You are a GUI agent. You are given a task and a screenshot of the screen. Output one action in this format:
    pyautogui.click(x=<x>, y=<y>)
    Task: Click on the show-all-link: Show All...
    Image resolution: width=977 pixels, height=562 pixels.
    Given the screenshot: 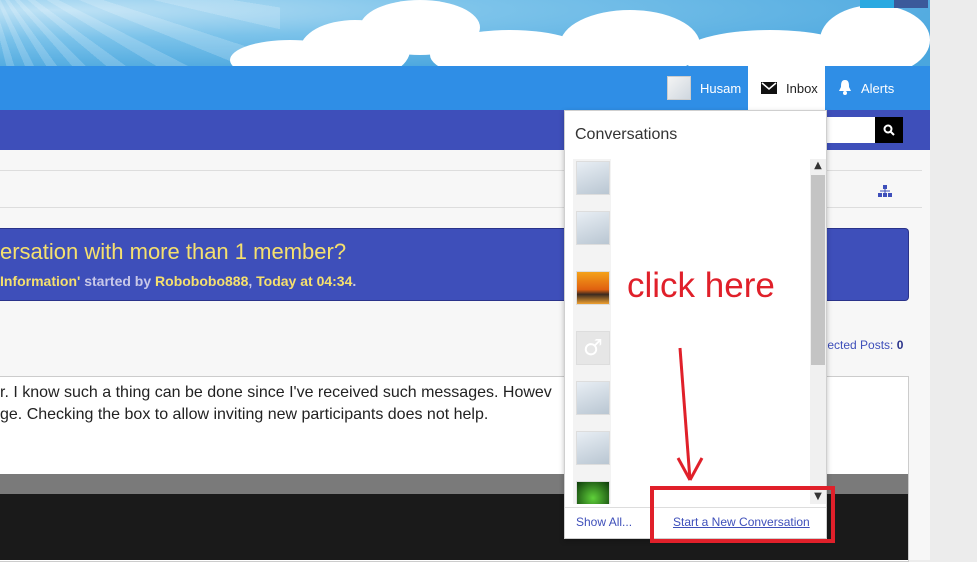 What is the action you would take?
    pyautogui.click(x=604, y=522)
    